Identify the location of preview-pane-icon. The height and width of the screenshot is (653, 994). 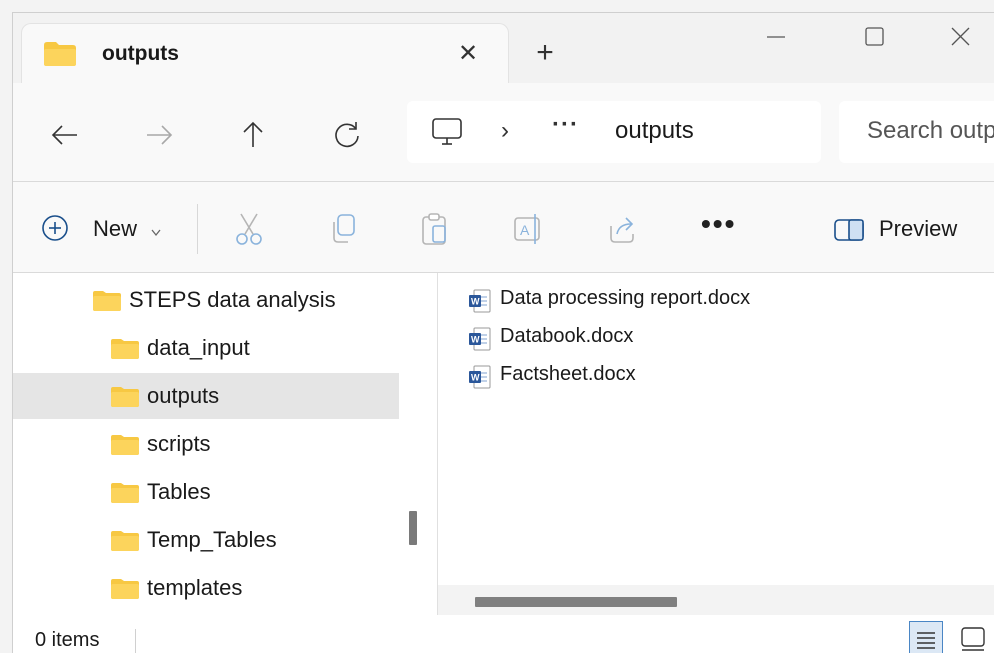
(849, 232).